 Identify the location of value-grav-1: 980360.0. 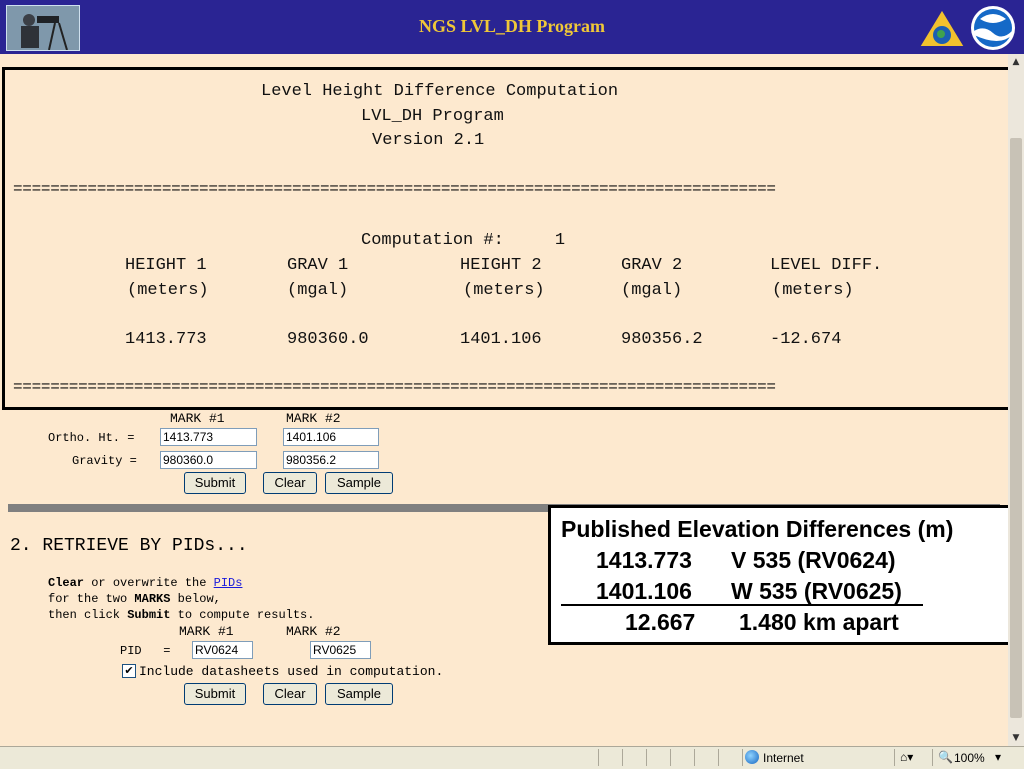
(328, 339).